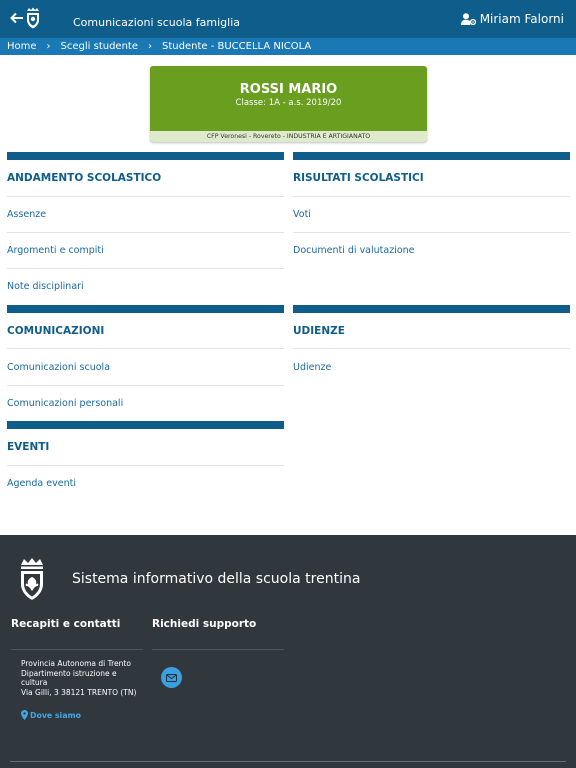 Image resolution: width=576 pixels, height=768 pixels. I want to click on section-bar-andamento, so click(145, 156).